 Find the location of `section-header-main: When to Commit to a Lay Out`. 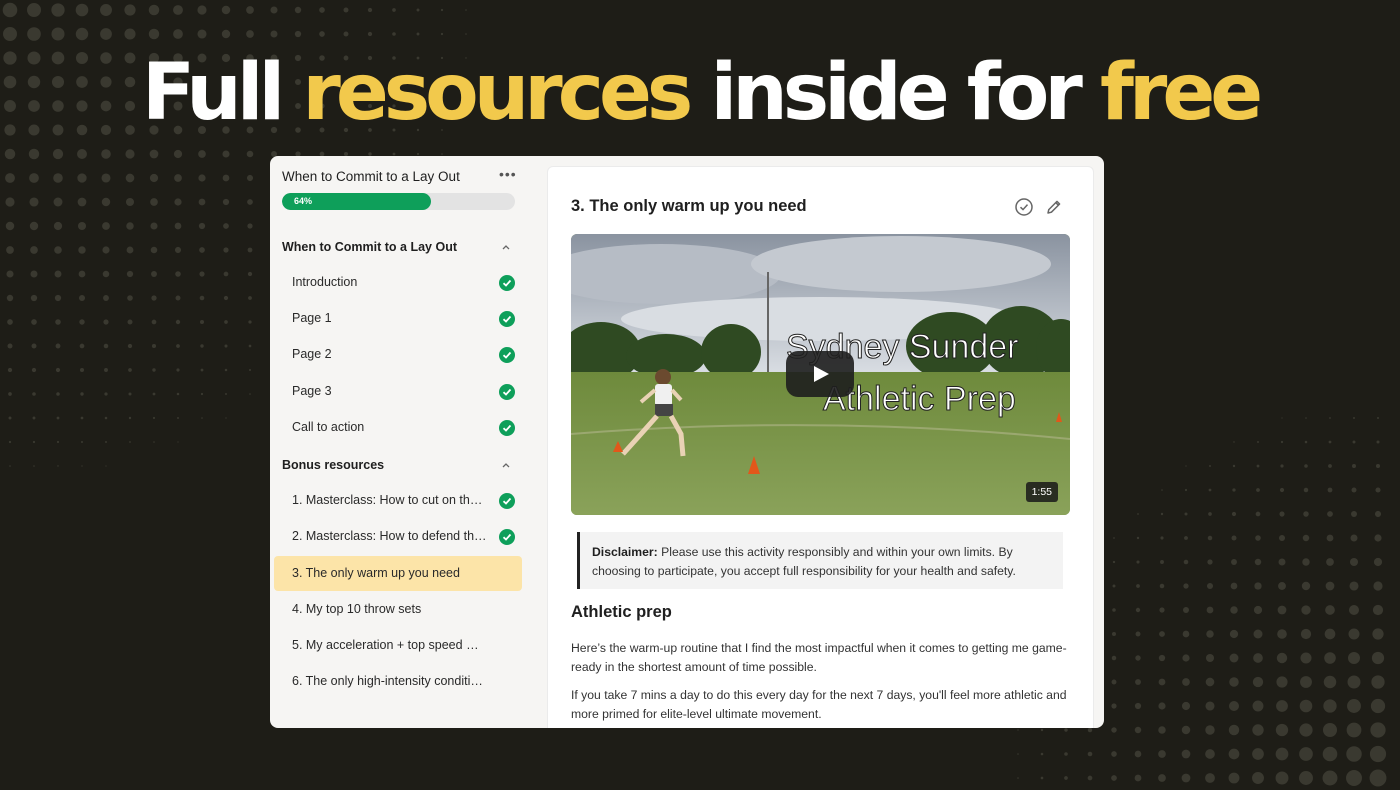

section-header-main: When to Commit to a Lay Out is located at coordinates (369, 247).